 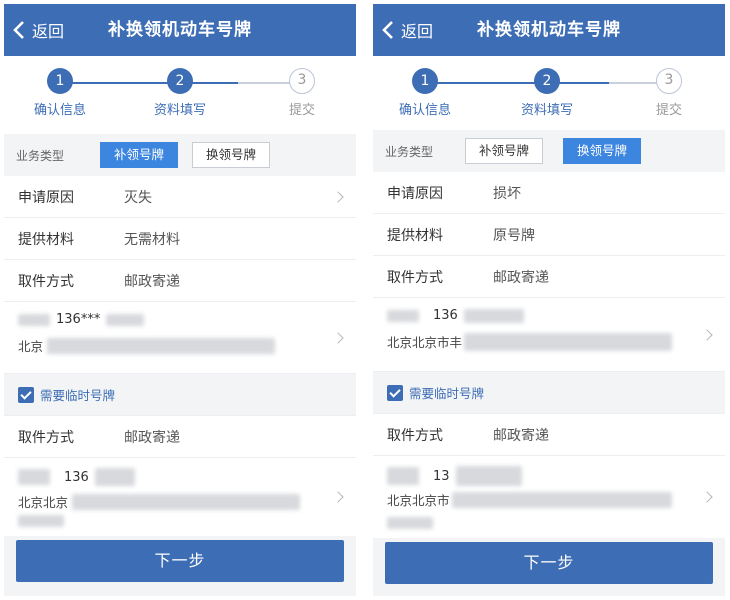 I want to click on row-pickup-method: 取件方式 邮政寄递, so click(x=549, y=277).